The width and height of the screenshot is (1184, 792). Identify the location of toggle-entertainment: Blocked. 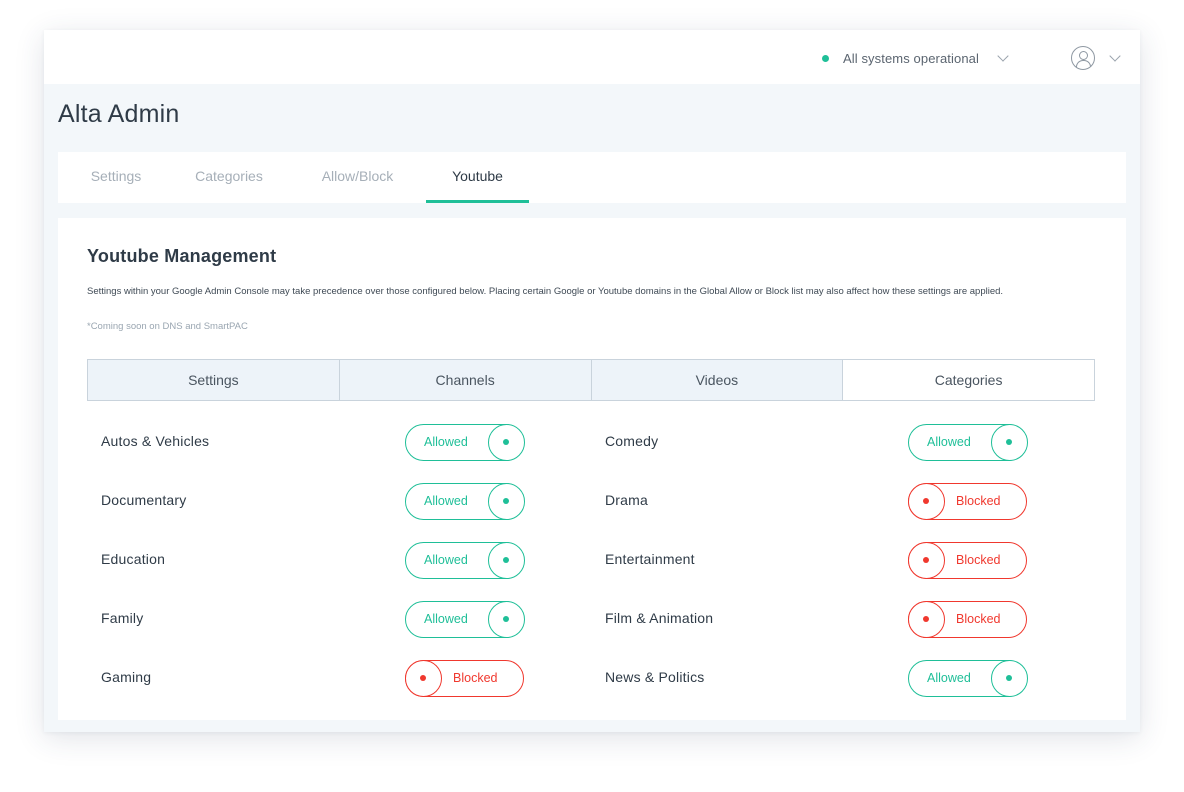
(967, 560).